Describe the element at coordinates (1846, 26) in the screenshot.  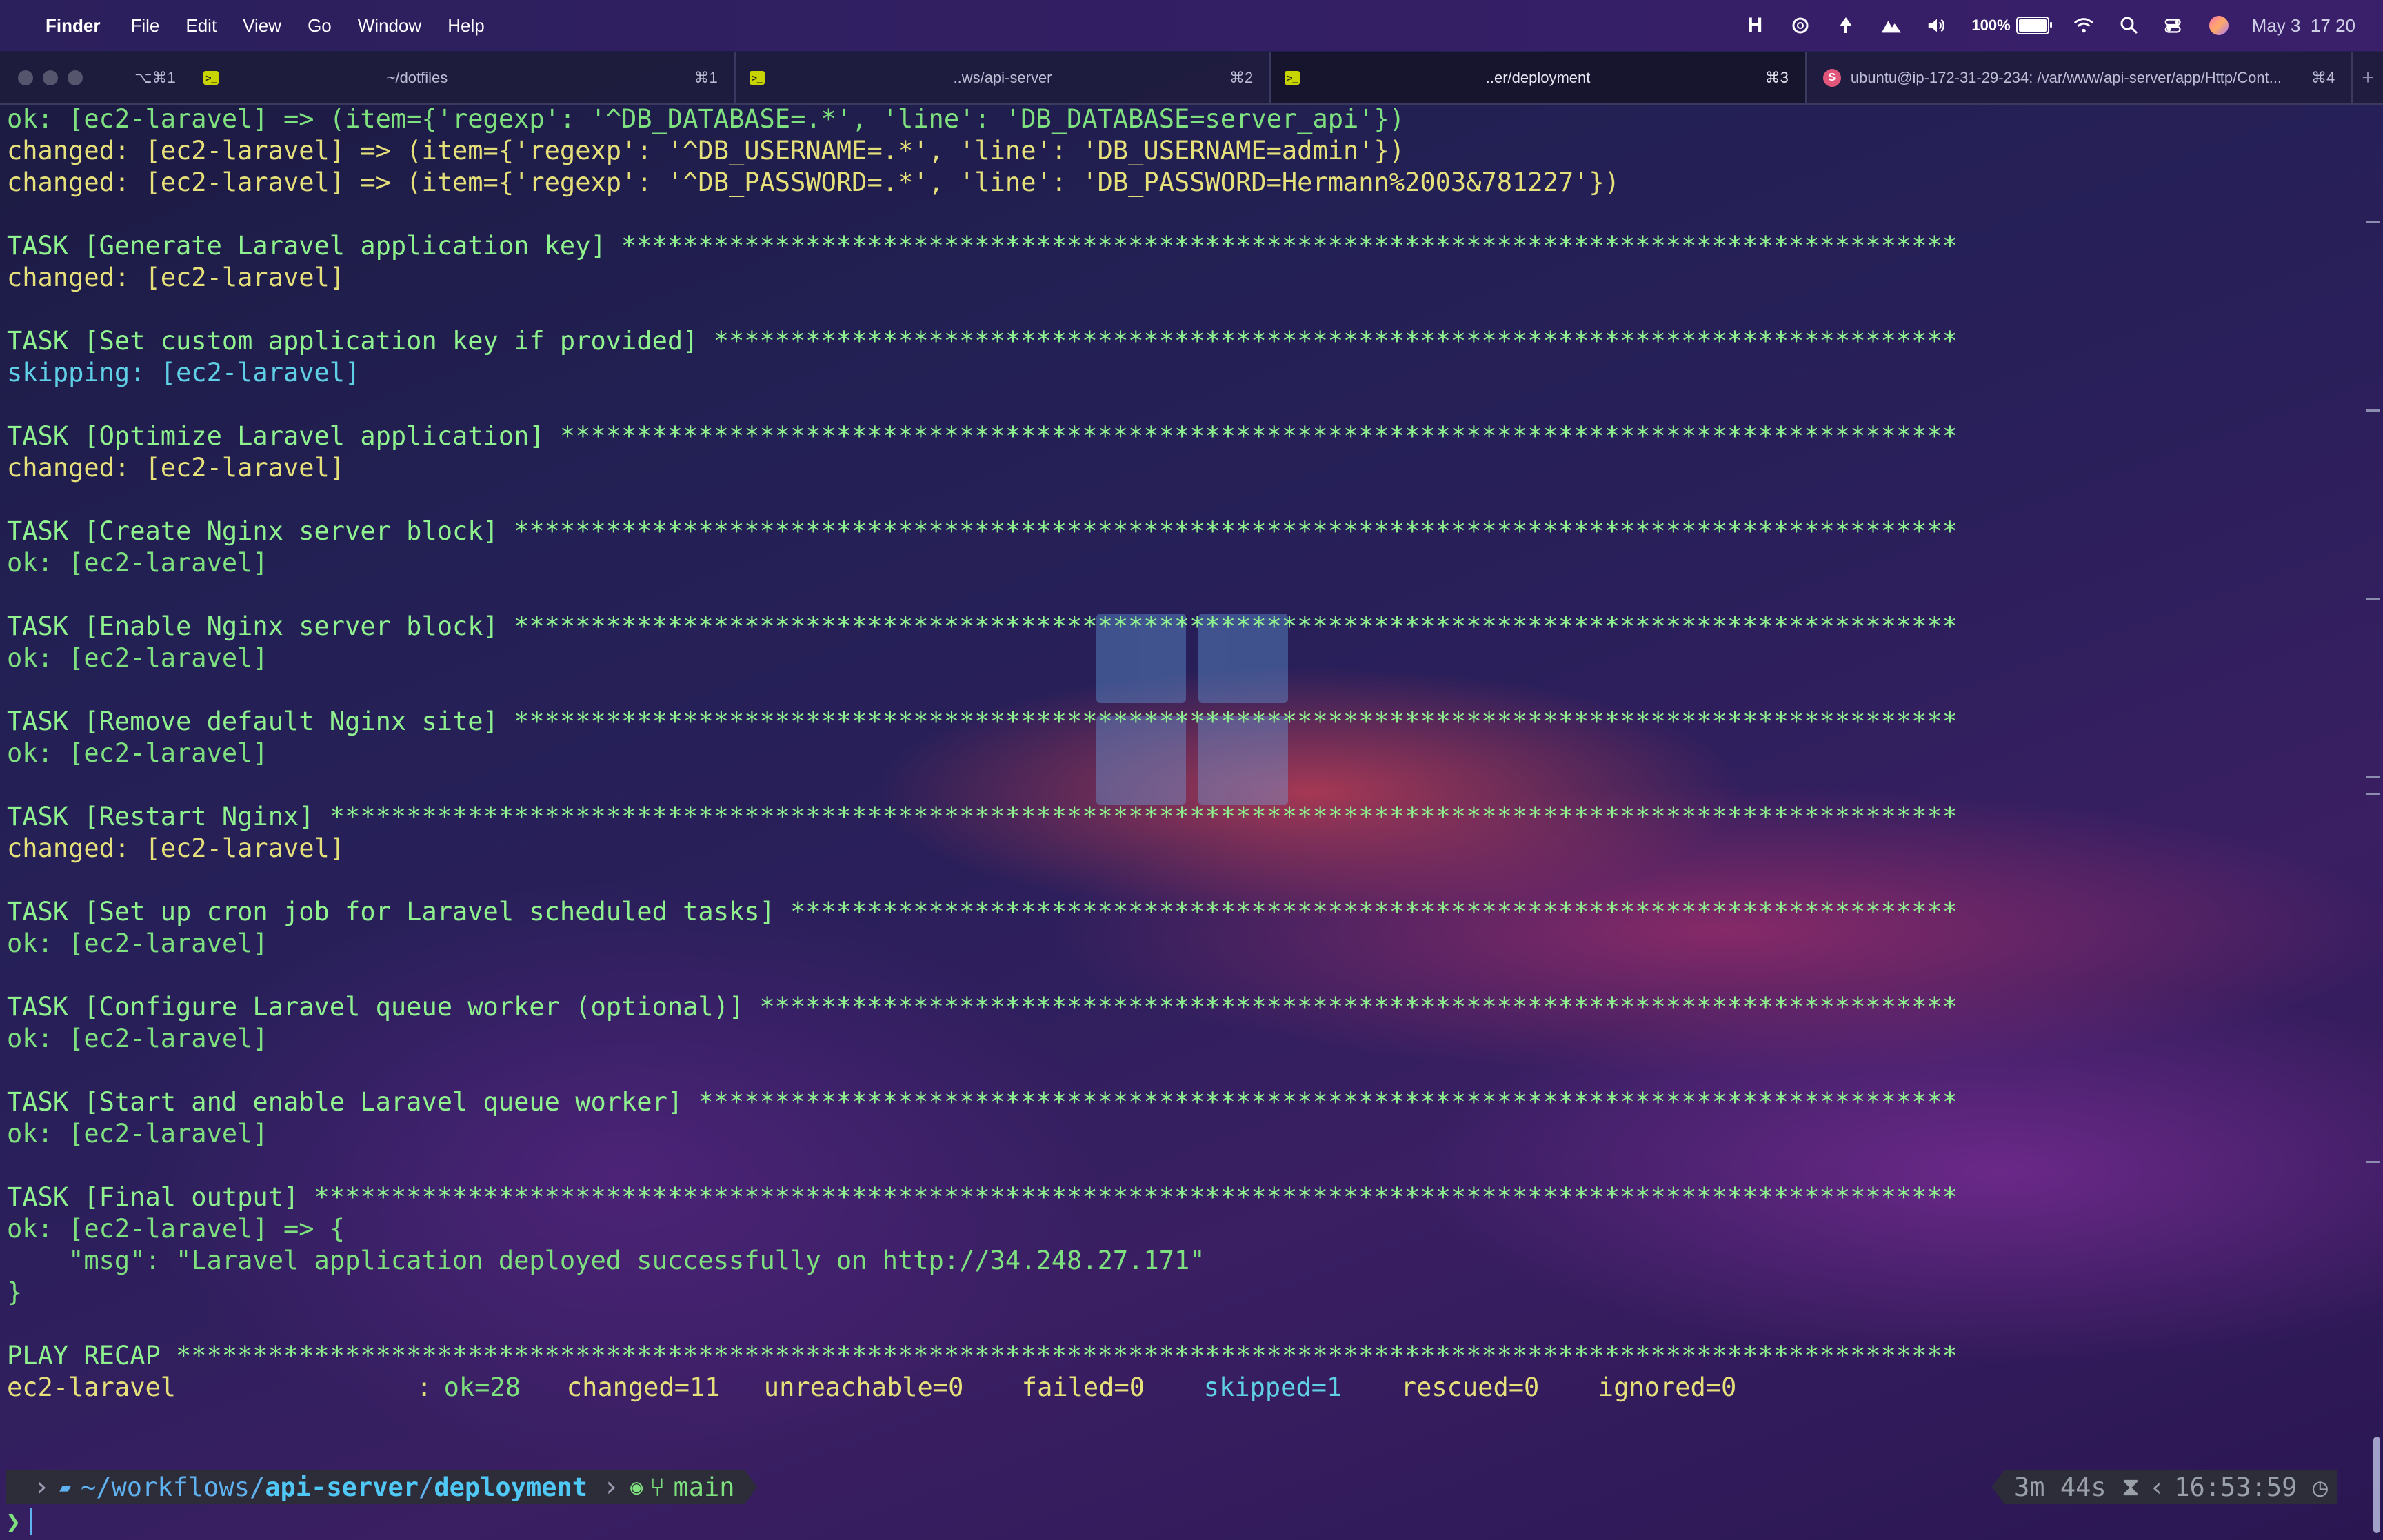
I see `tree-icon` at that location.